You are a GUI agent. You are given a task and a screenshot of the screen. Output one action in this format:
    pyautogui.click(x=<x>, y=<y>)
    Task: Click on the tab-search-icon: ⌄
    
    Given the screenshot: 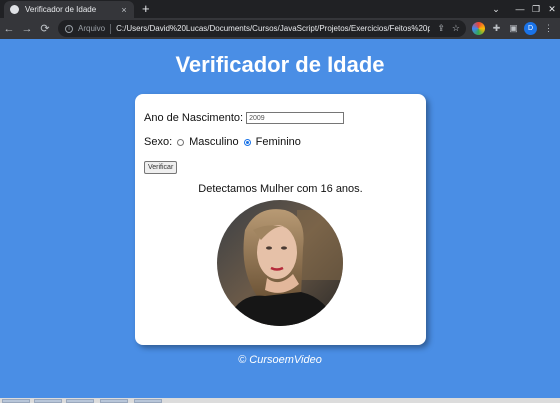 What is the action you would take?
    pyautogui.click(x=496, y=9)
    